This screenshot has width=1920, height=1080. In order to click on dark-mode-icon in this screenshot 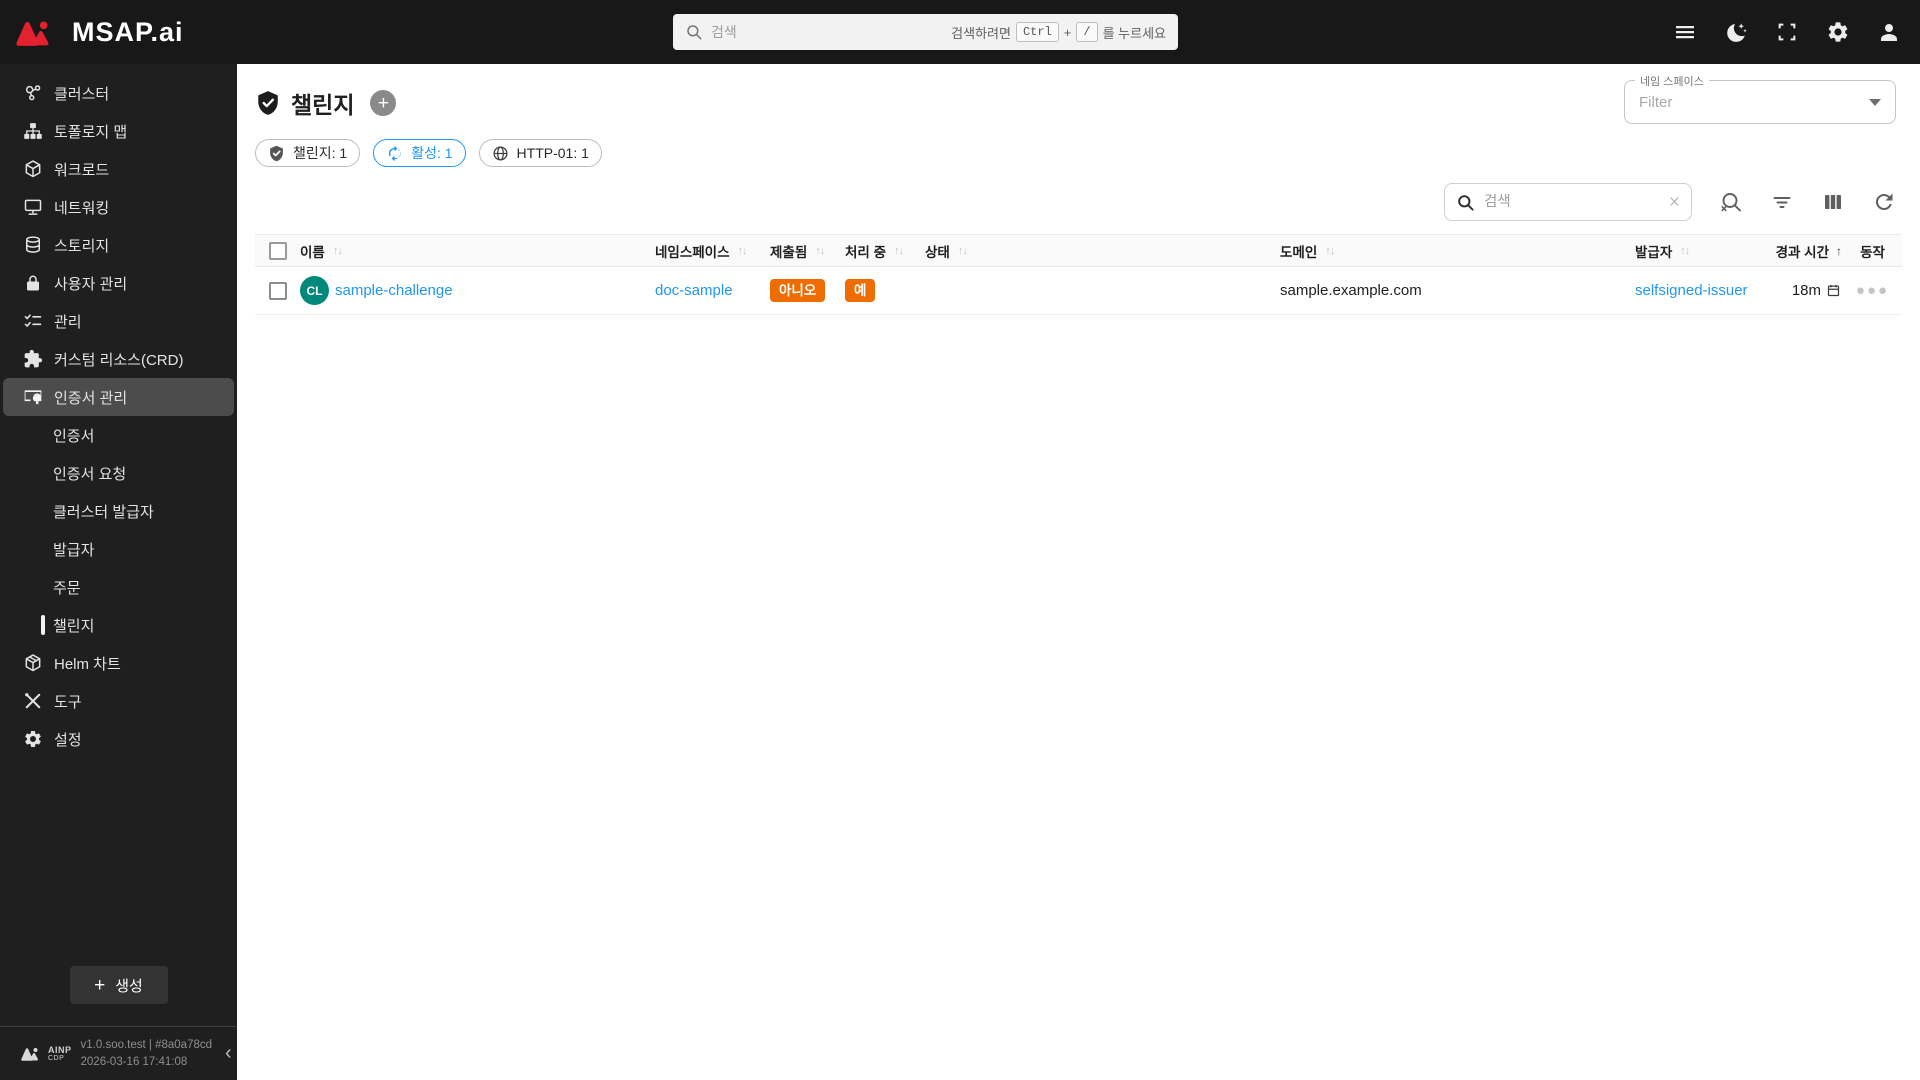, I will do `click(1736, 32)`.